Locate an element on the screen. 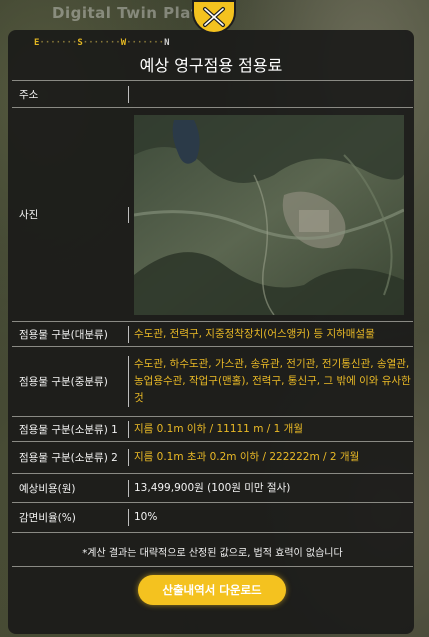  address-label: 주소 is located at coordinates (29, 94).